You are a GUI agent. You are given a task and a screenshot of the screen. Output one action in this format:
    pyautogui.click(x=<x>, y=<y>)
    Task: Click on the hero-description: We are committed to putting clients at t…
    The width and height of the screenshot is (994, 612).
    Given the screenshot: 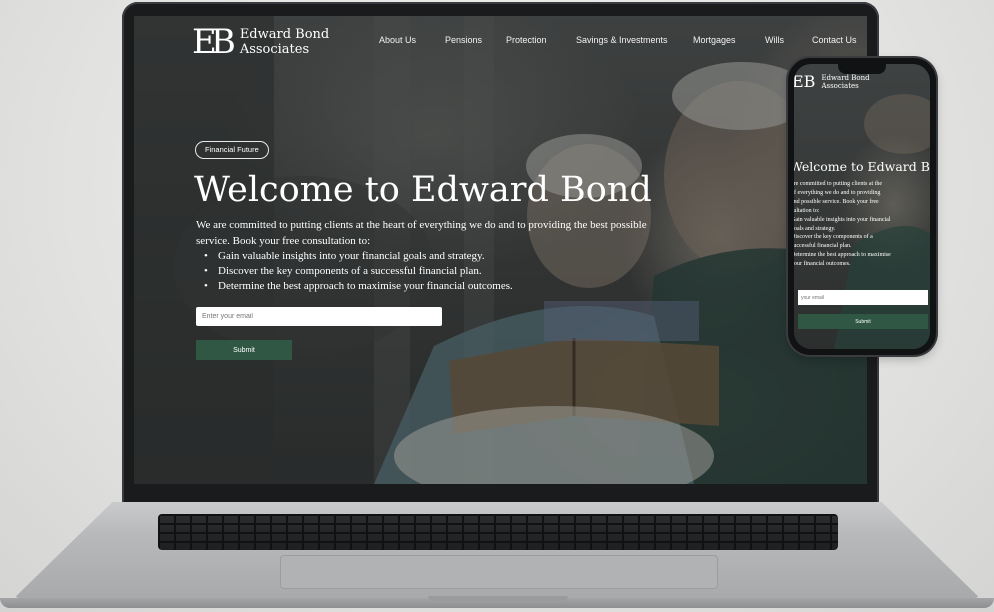 What is the action you would take?
    pyautogui.click(x=421, y=233)
    